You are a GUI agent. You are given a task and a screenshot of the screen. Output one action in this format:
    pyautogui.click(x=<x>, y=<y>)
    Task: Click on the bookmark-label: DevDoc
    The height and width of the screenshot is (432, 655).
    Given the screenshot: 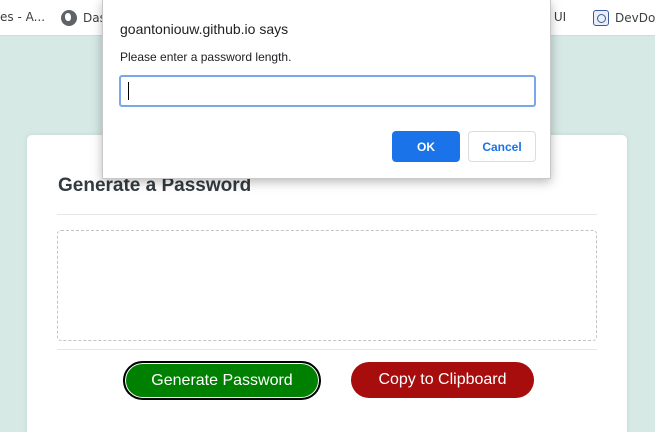 What is the action you would take?
    pyautogui.click(x=635, y=18)
    